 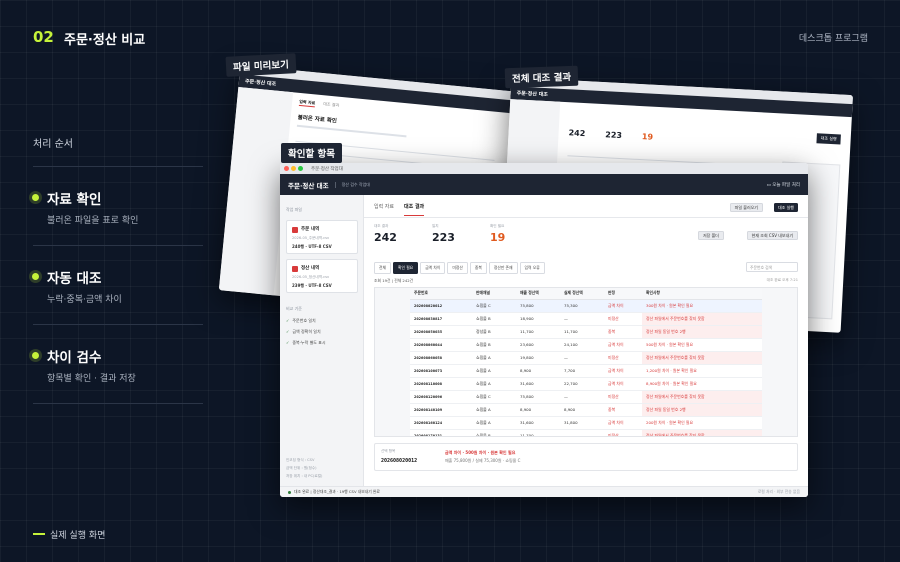 What do you see at coordinates (494, 432) in the screenshot?
I see `table-cell: 쇼핑몰 B` at bounding box center [494, 432].